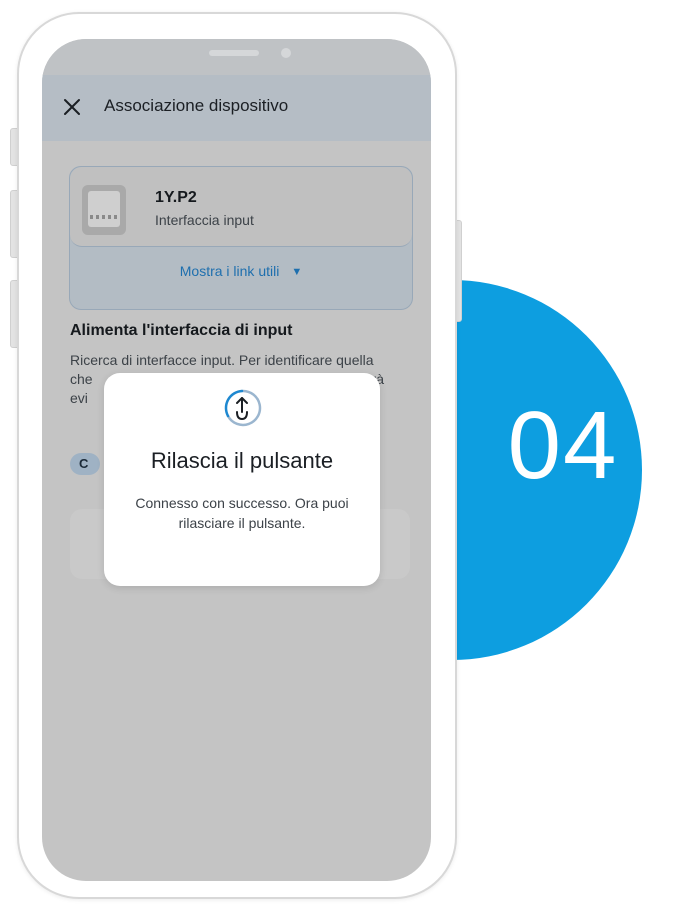 The width and height of the screenshot is (677, 907). I want to click on status-area, so click(236, 57).